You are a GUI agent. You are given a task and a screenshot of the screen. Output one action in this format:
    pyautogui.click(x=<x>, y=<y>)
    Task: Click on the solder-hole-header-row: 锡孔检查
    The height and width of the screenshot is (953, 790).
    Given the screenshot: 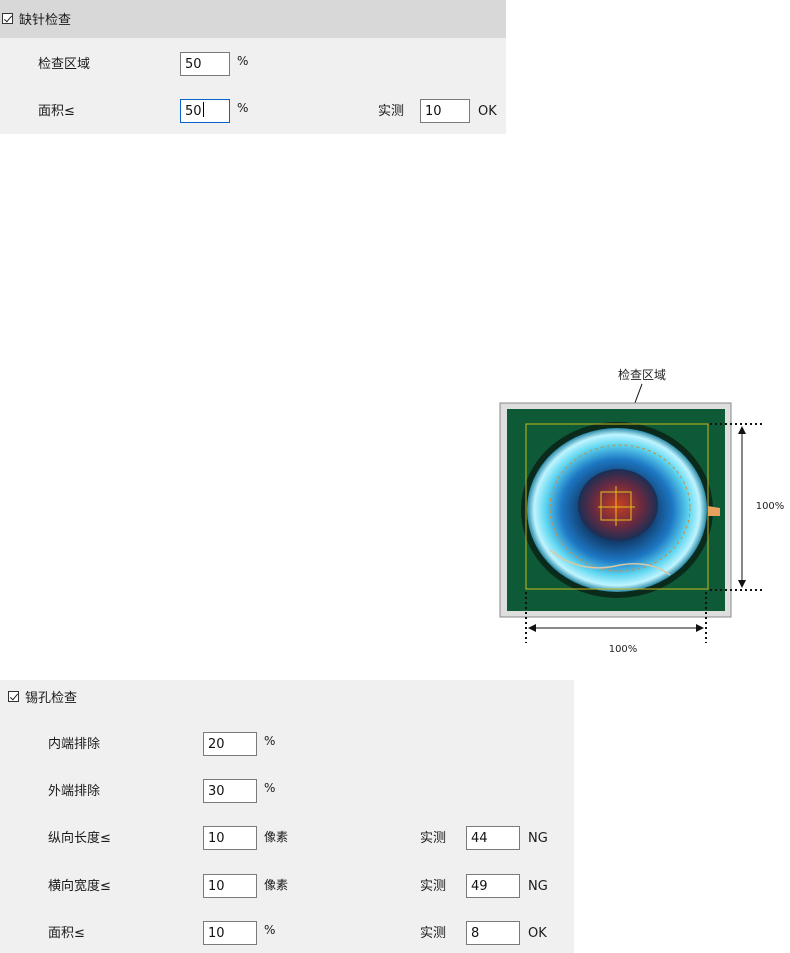 What is the action you would take?
    pyautogui.click(x=42, y=696)
    